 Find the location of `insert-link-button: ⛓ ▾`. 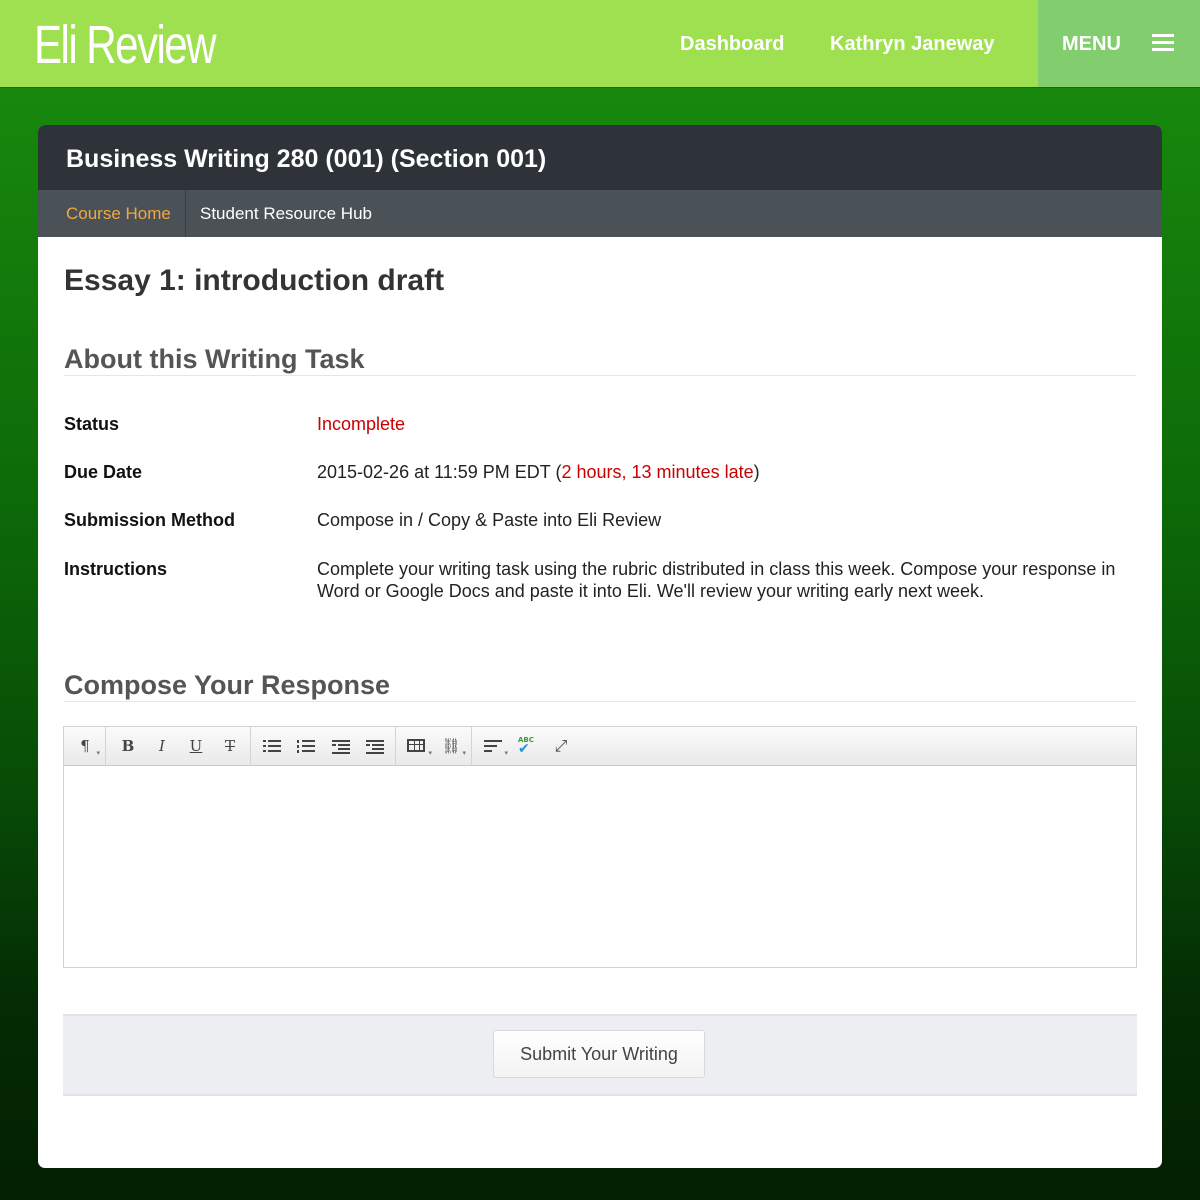

insert-link-button: ⛓ ▾ is located at coordinates (452, 746).